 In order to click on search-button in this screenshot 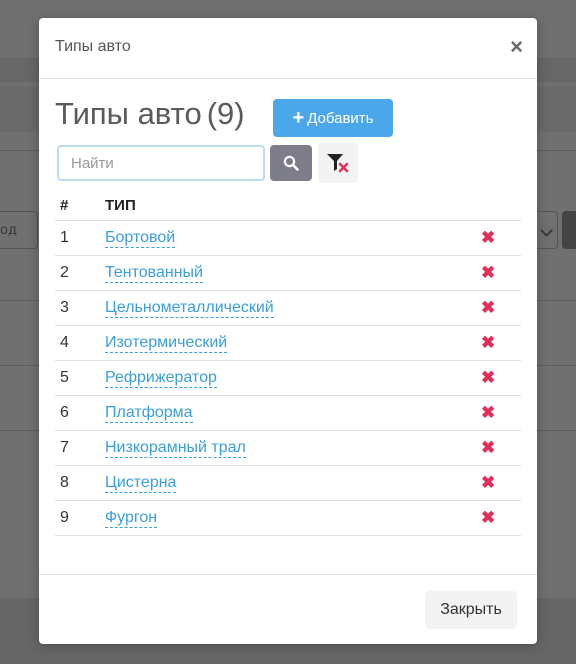, I will do `click(291, 163)`.